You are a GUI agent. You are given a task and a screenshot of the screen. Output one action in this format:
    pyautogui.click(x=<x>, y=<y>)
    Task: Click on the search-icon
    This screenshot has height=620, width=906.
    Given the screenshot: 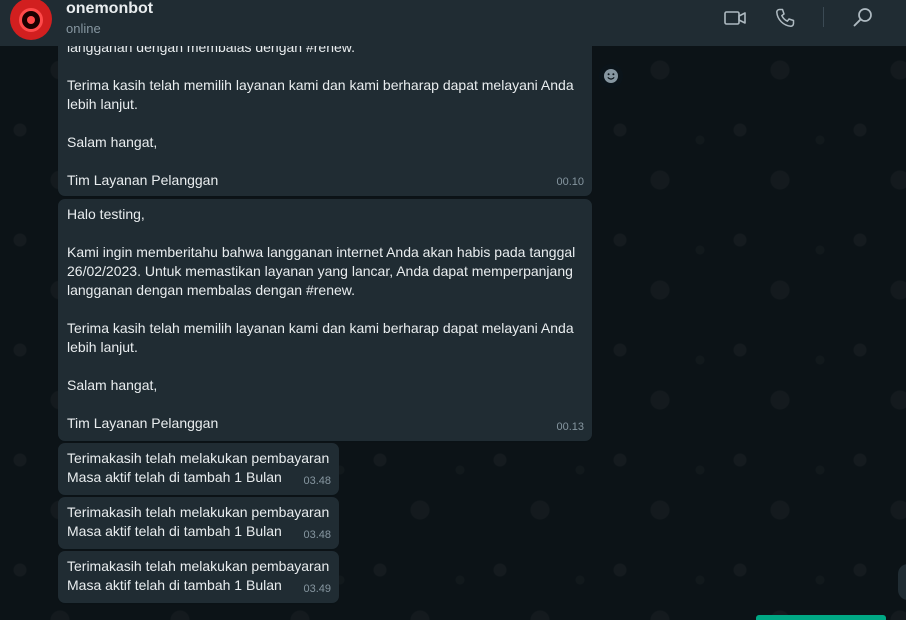 What is the action you would take?
    pyautogui.click(x=863, y=18)
    